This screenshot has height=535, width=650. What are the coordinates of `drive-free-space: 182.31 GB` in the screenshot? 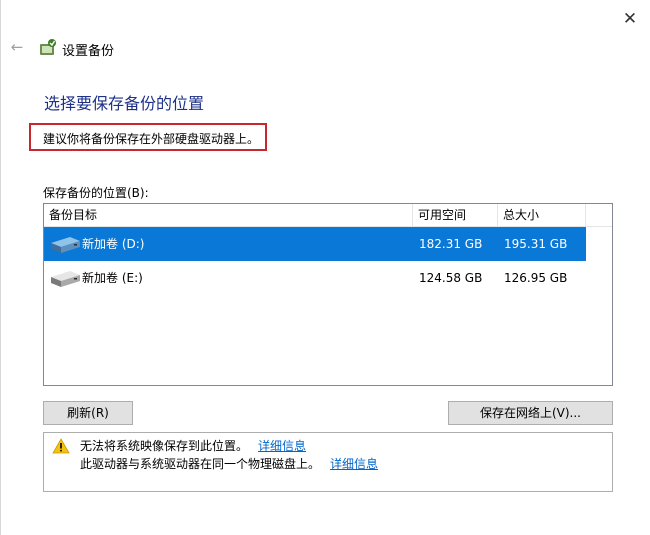 It's located at (451, 244).